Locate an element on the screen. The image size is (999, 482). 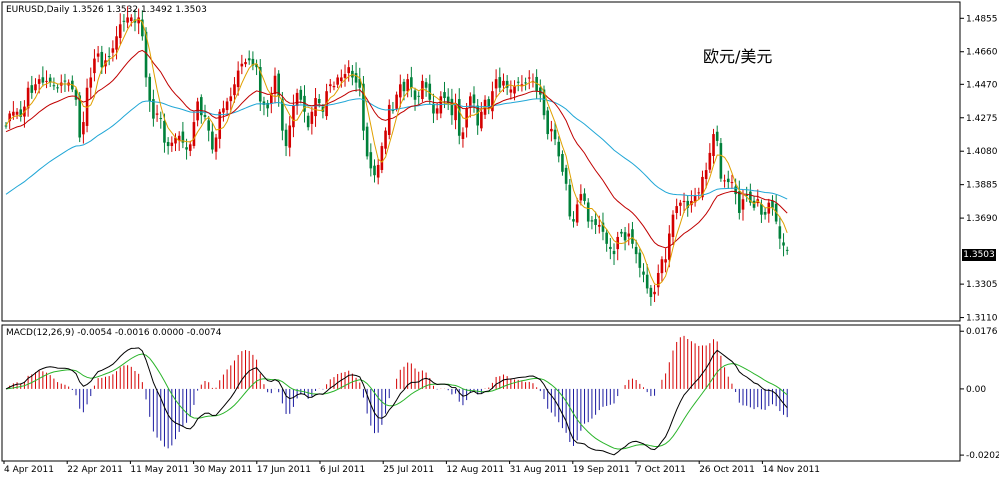
price-y-tick-label: 1.4660 is located at coordinates (982, 53).